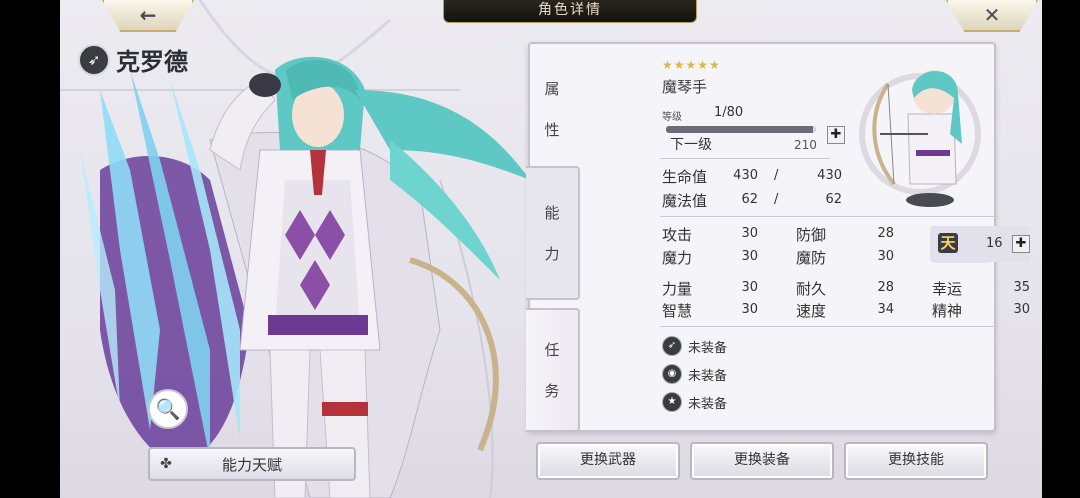 The width and height of the screenshot is (1080, 498). I want to click on tab-mission-char-2: 务, so click(552, 391).